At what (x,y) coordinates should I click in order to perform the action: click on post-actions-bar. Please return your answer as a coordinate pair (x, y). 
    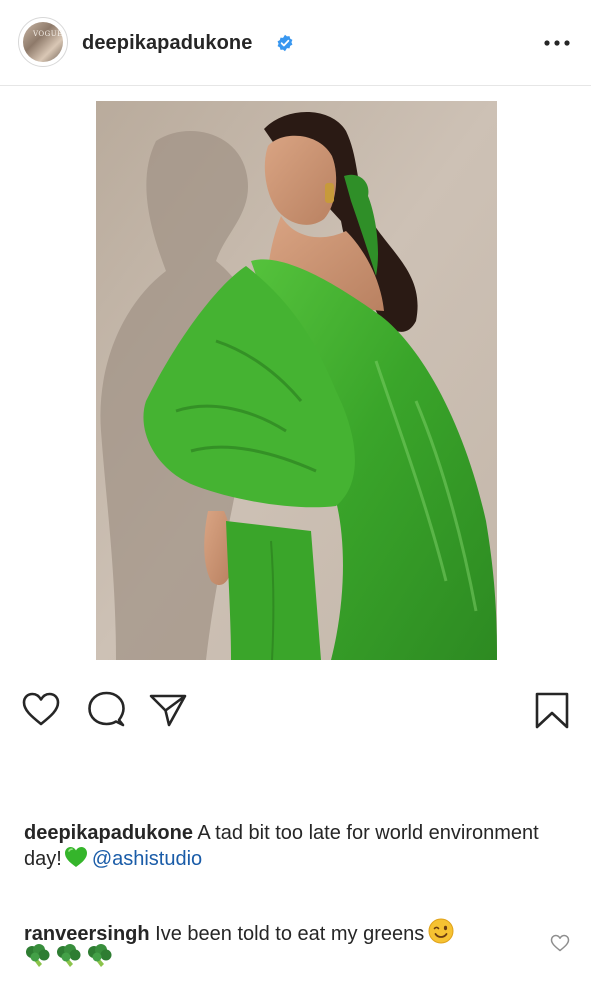
    Looking at the image, I should click on (295, 714).